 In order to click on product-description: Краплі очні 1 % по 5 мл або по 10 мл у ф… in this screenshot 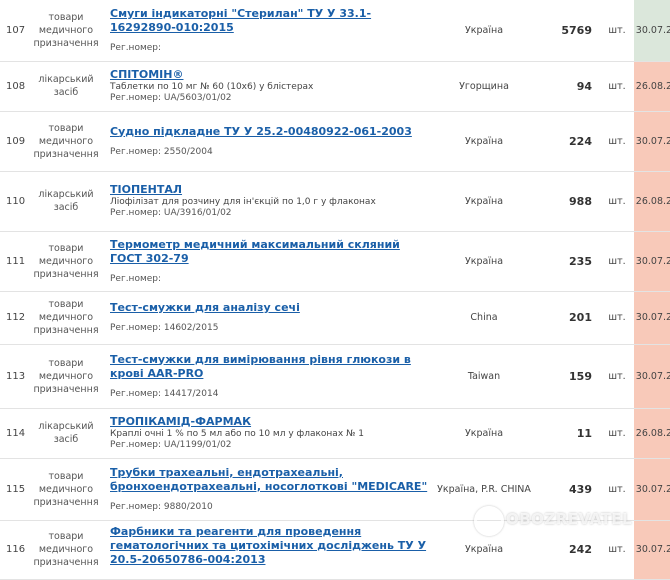, I will do `click(237, 434)`.